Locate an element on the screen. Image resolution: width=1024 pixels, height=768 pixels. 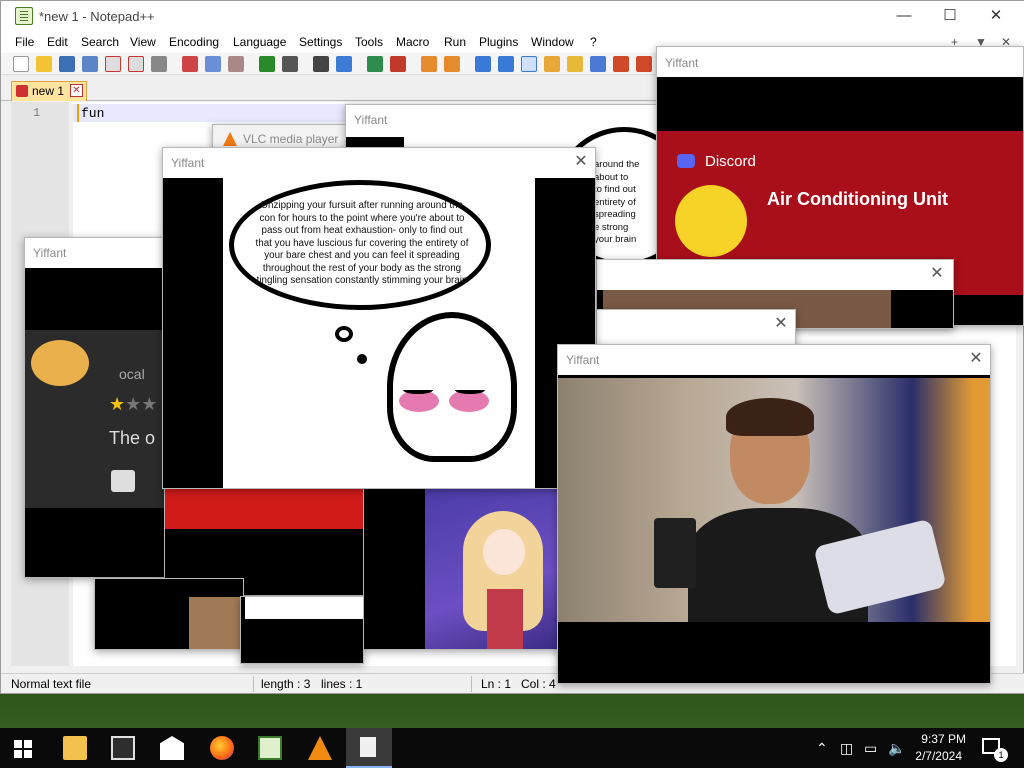
show-all-chars-icon is located at coordinates (506, 64).